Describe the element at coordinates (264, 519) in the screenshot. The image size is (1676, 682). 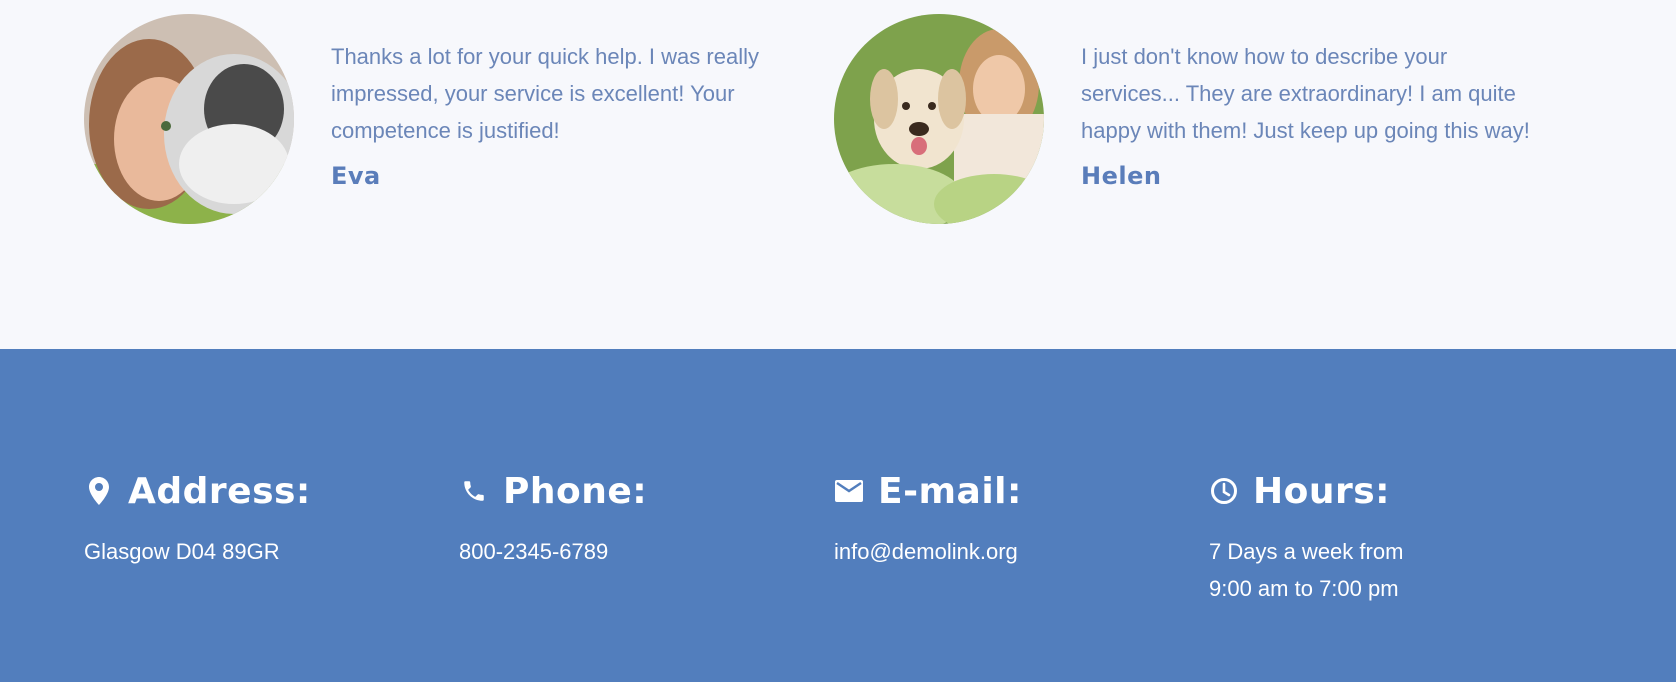
I see `address-block: Address: Glasgow D04 89GR` at that location.